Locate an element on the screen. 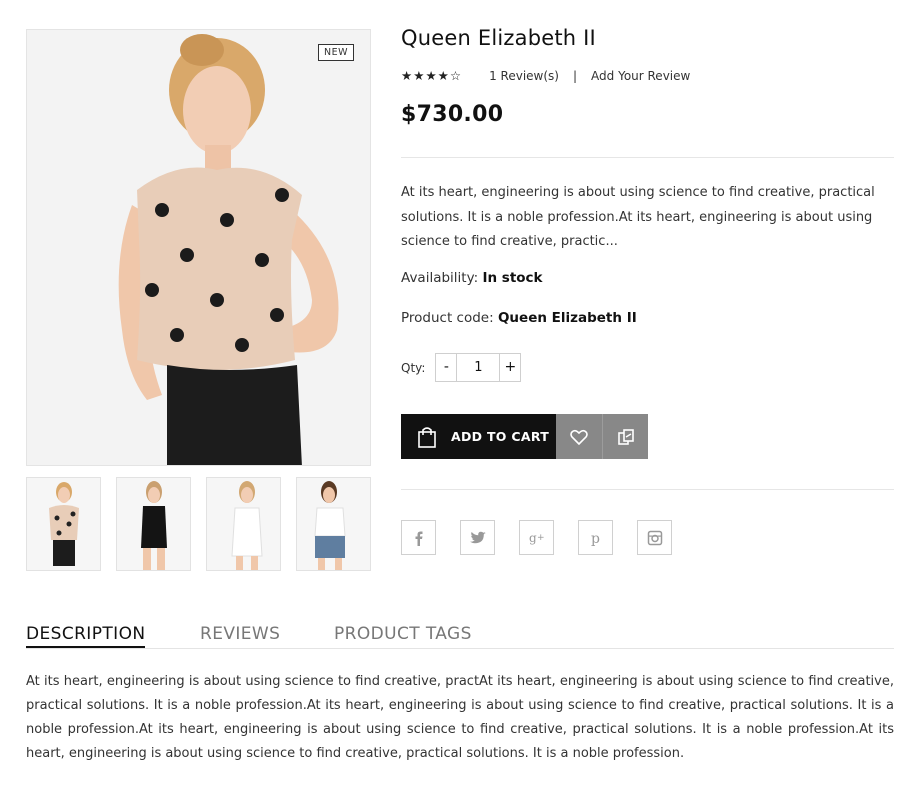  rating-row: ★ ★ ★ ★ ☆ 1 Review(s) | Add Your Review is located at coordinates (545, 76).